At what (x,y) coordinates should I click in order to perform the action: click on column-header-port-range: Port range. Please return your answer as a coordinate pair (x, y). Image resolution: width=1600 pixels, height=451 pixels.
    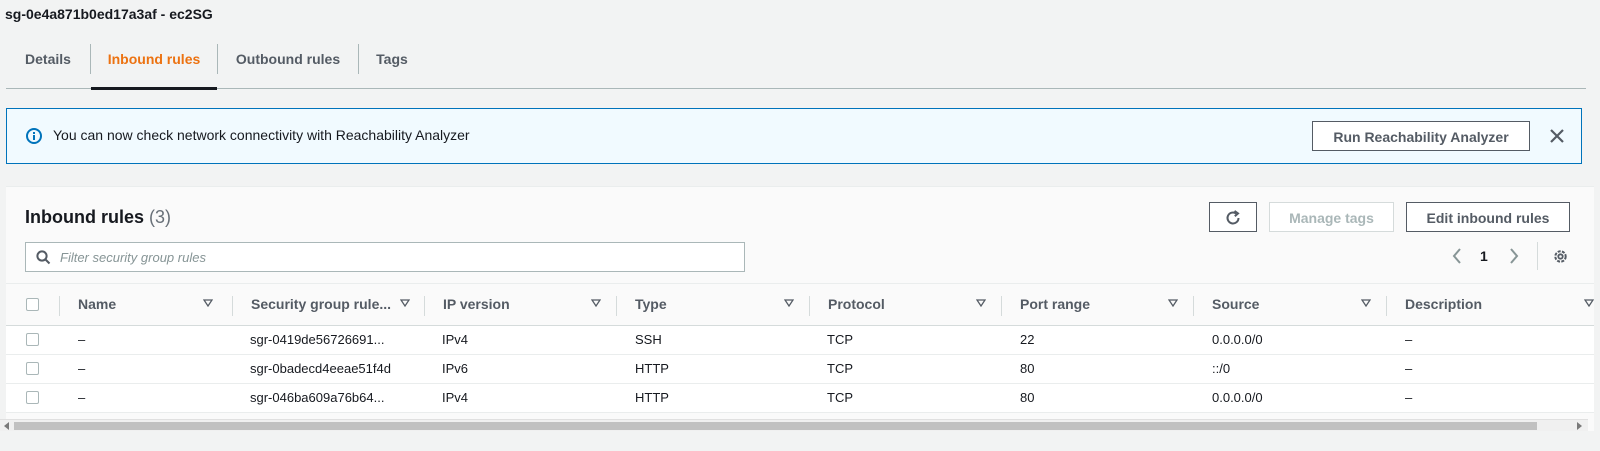
    Looking at the image, I should click on (1055, 304).